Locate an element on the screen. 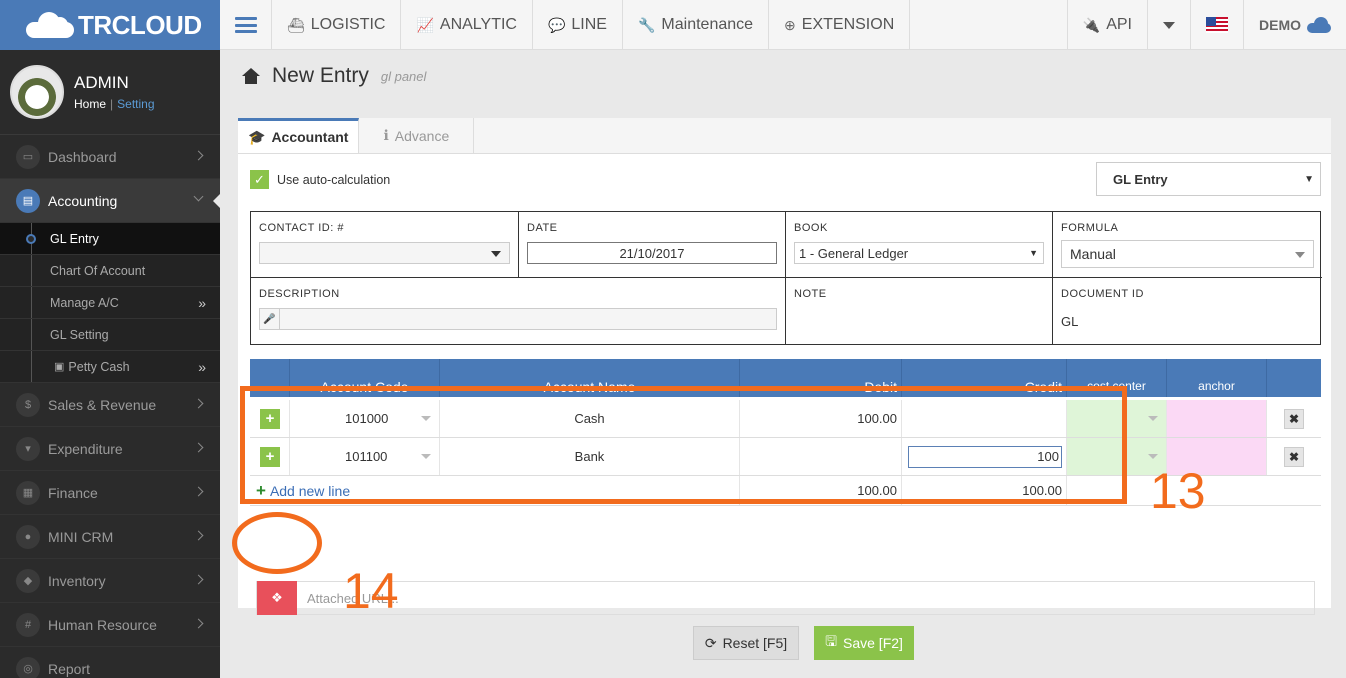 The width and height of the screenshot is (1346, 678). book-cell: BOOK 1 - General Ledger ▼ is located at coordinates (919, 245).